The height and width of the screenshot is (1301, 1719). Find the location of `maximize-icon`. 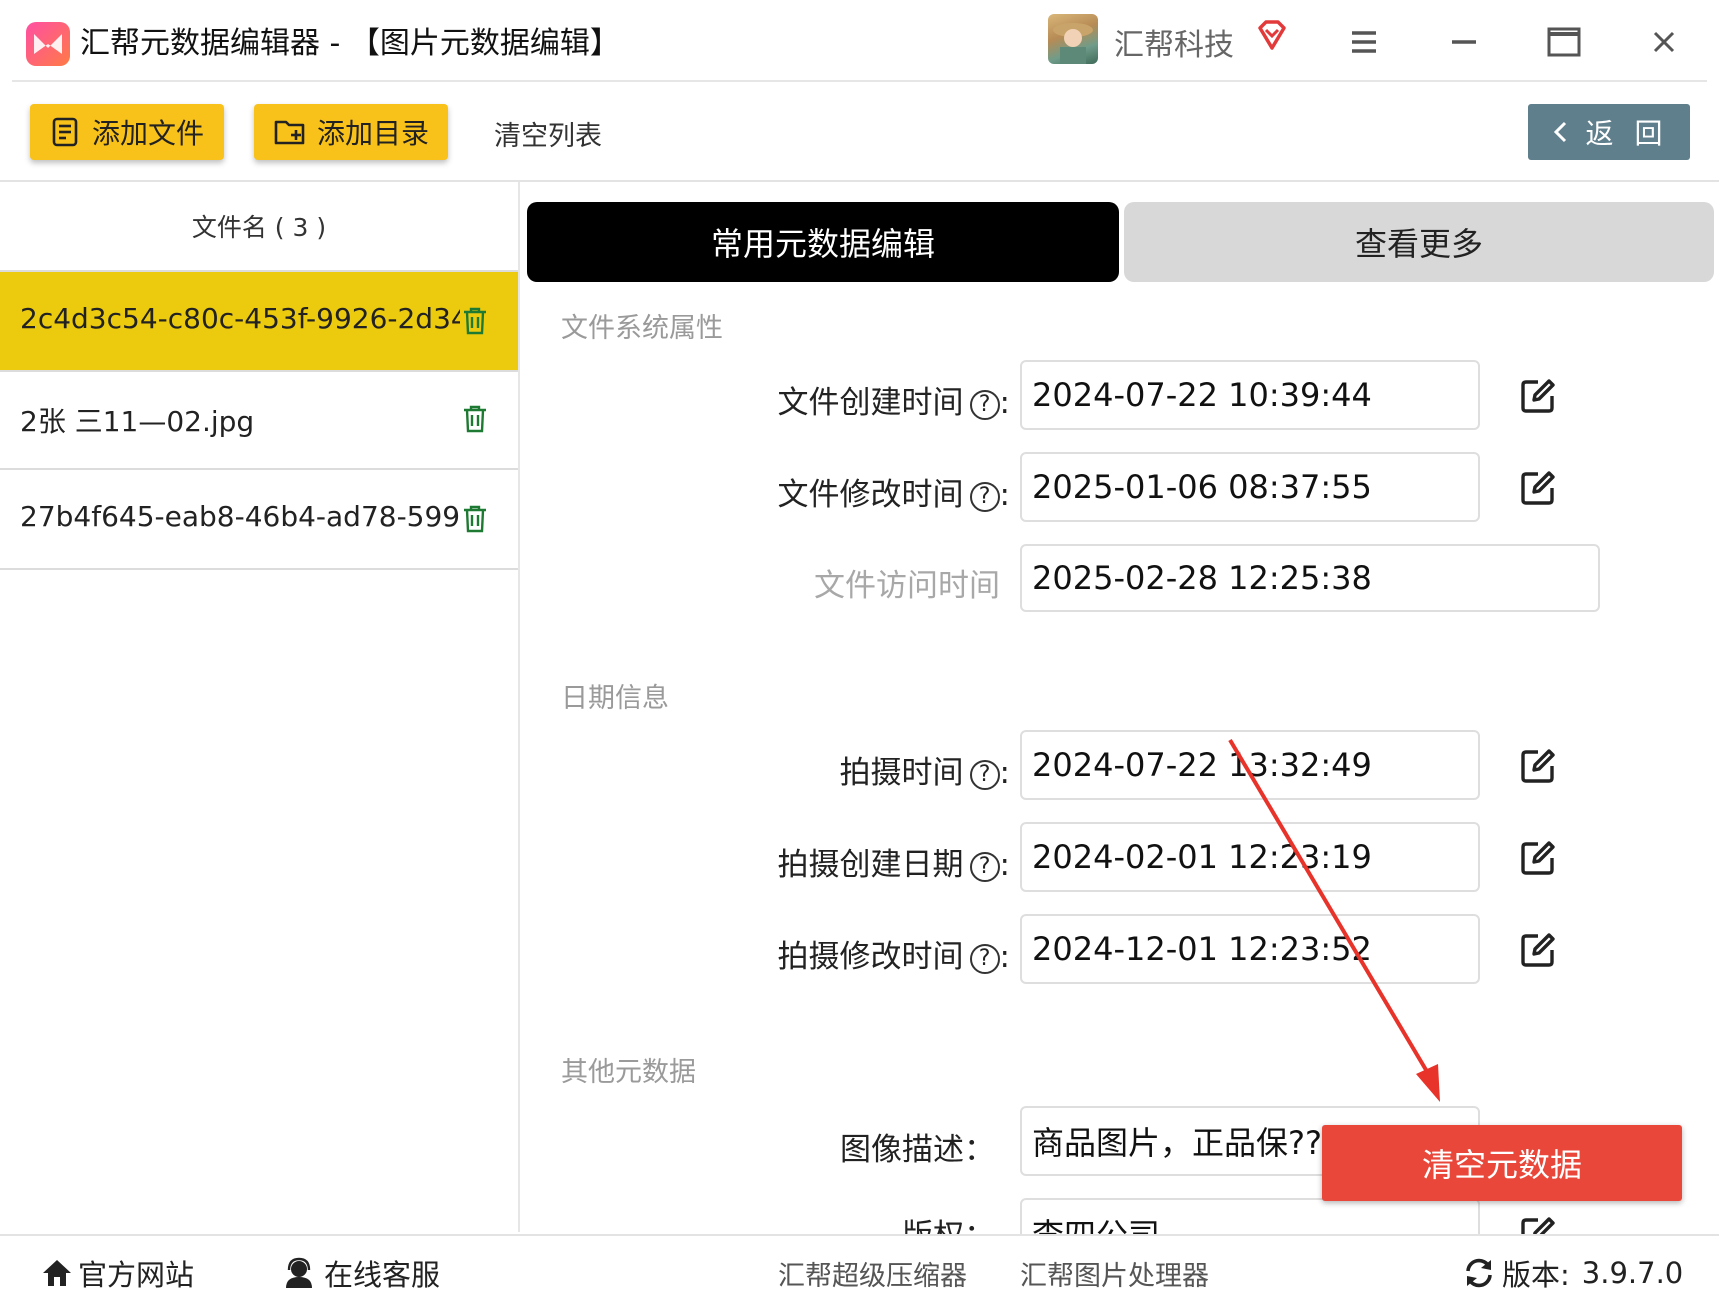

maximize-icon is located at coordinates (1564, 42).